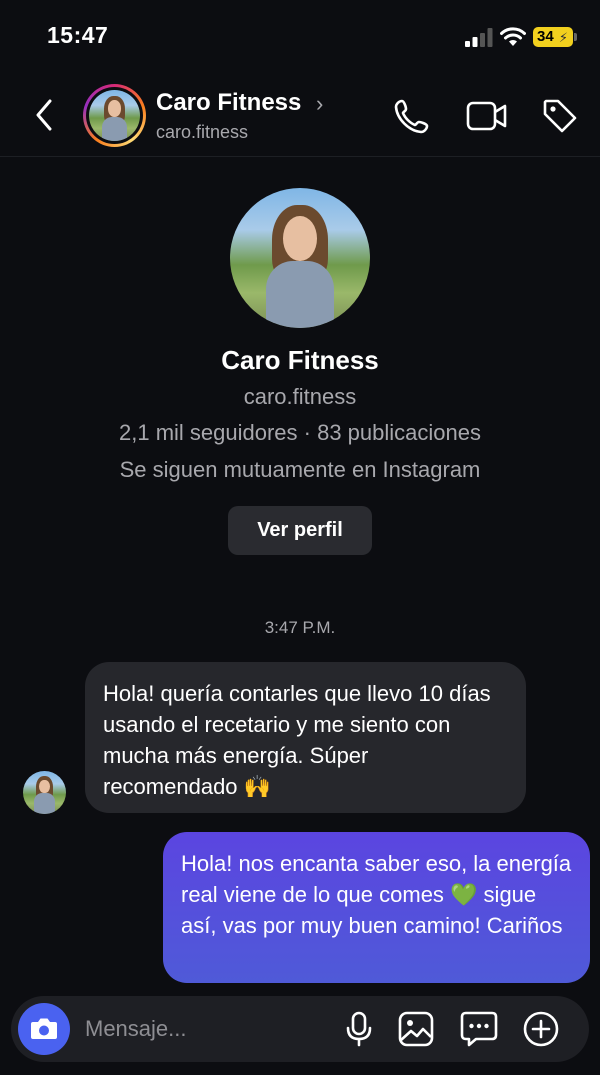  I want to click on avatar-photo, so click(114, 115).